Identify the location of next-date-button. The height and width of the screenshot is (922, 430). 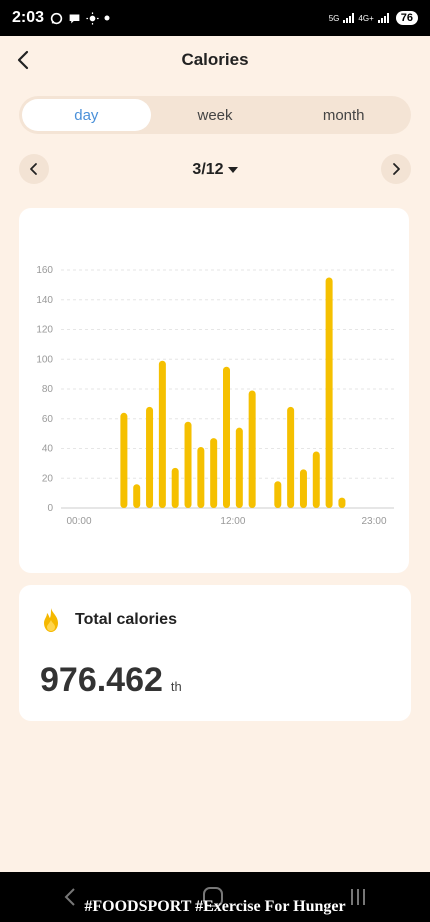
(396, 169).